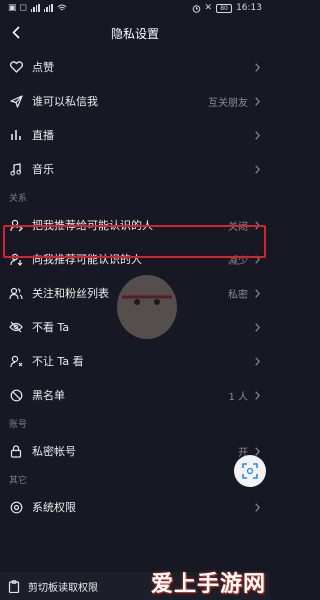 The width and height of the screenshot is (320, 600). What do you see at coordinates (16, 67) in the screenshot?
I see `heart-icon` at bounding box center [16, 67].